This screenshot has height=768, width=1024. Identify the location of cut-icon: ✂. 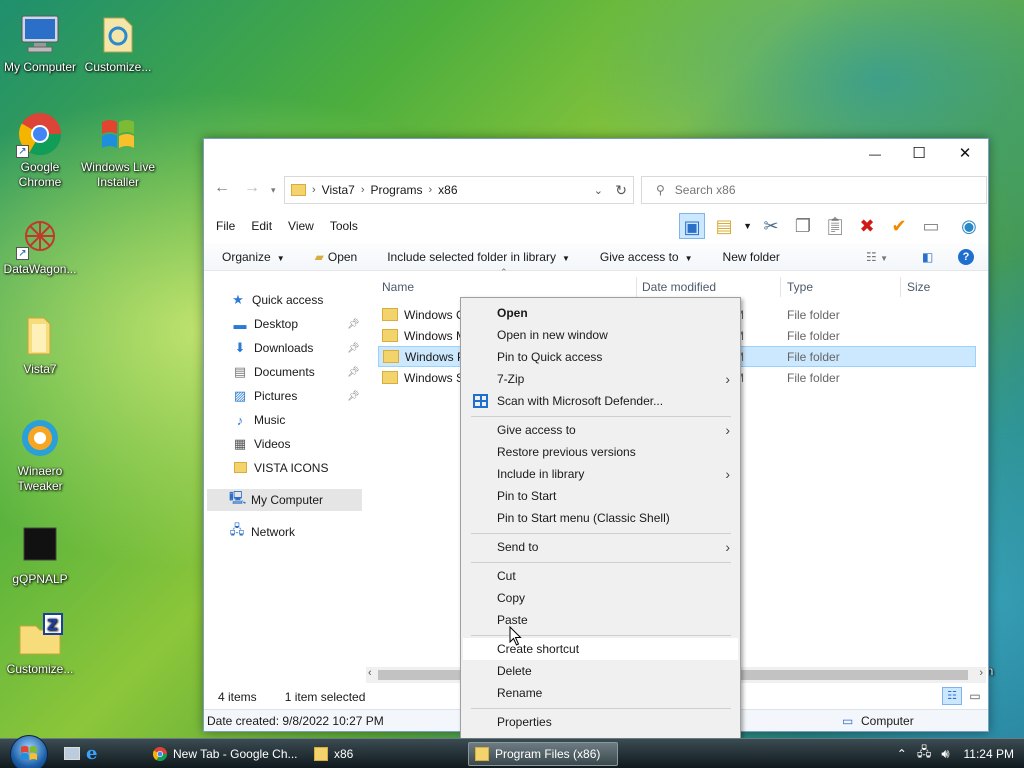
(771, 226).